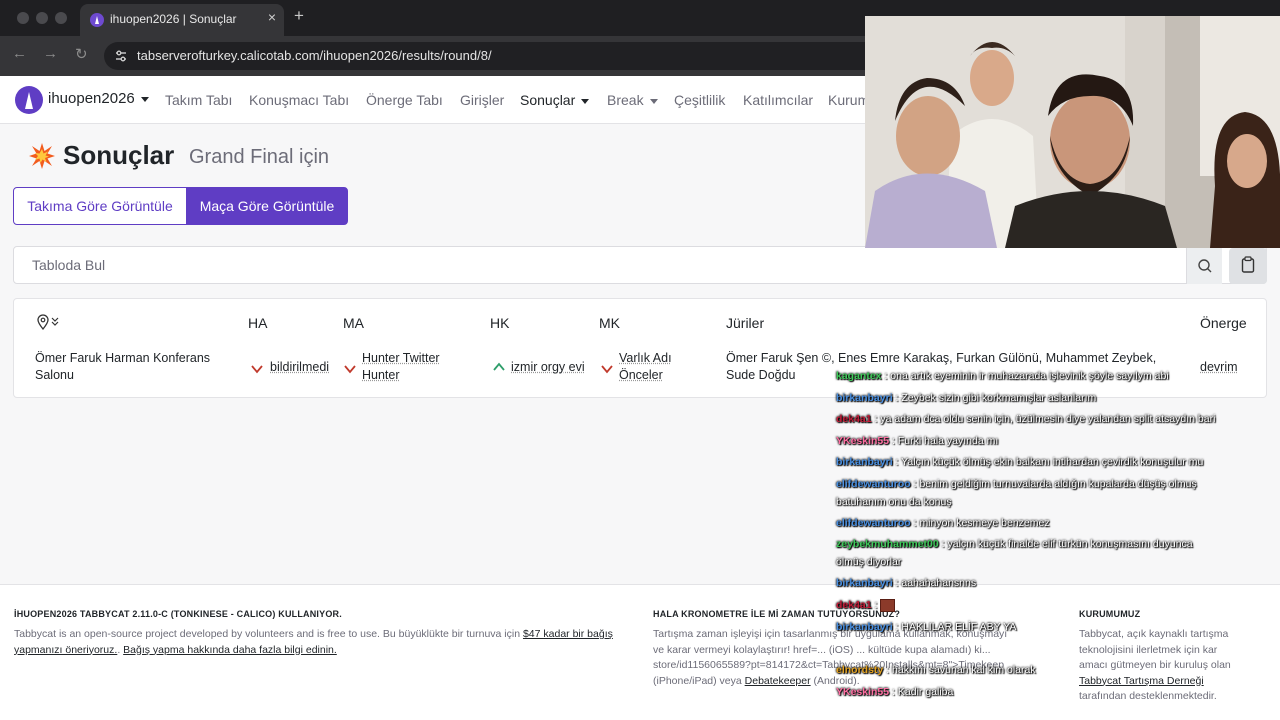 The width and height of the screenshot is (1280, 720). What do you see at coordinates (895, 692) in the screenshot?
I see `chat-message: YKeskin55 : Kadir galiba` at bounding box center [895, 692].